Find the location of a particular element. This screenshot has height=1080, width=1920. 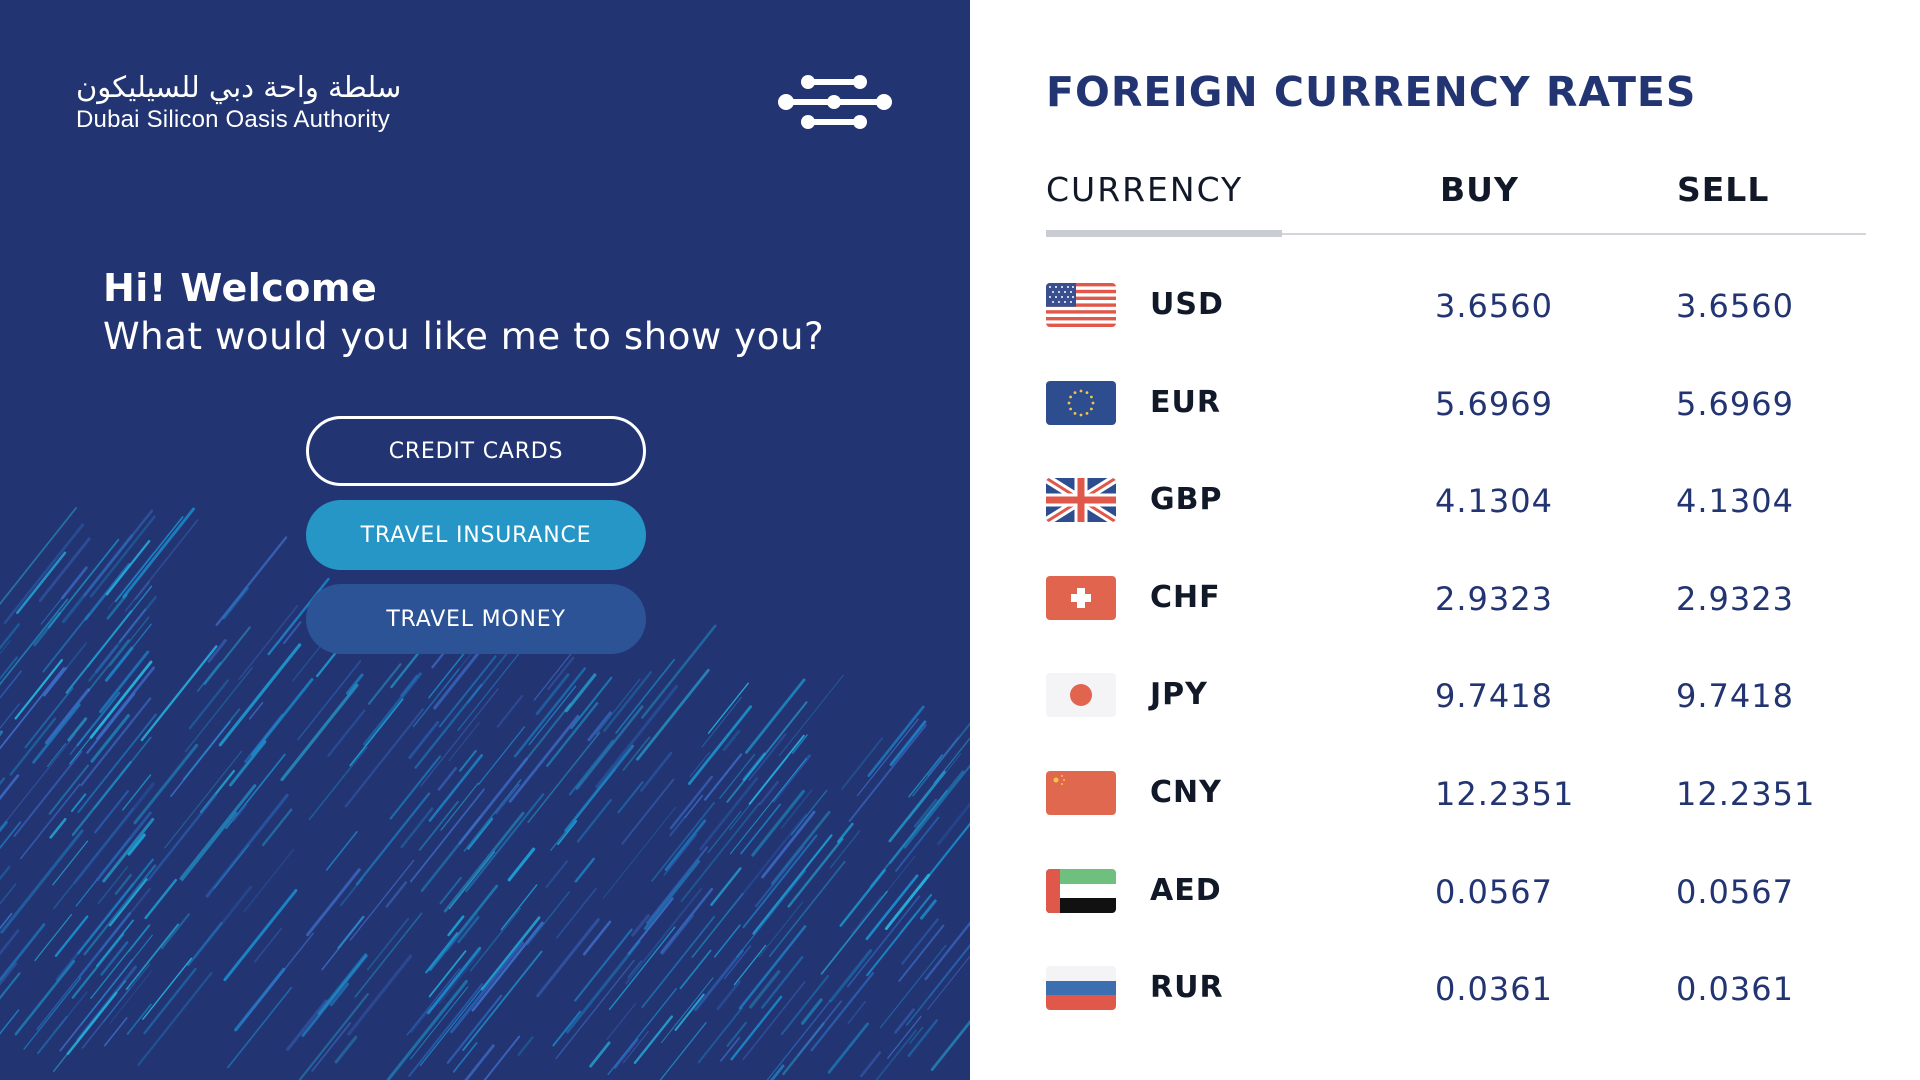

us-flag-icon is located at coordinates (1081, 305).